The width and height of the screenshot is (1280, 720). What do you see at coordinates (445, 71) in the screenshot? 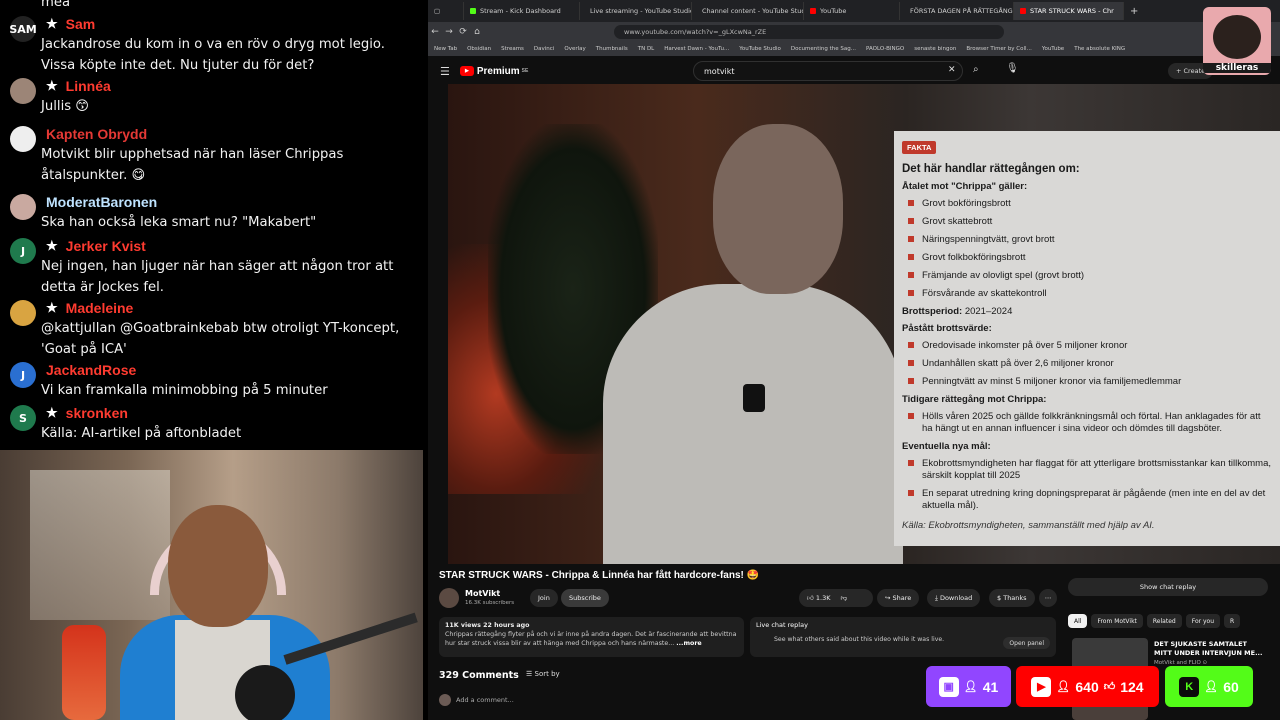
I see `hamburger-menu-icon: ☰` at bounding box center [445, 71].